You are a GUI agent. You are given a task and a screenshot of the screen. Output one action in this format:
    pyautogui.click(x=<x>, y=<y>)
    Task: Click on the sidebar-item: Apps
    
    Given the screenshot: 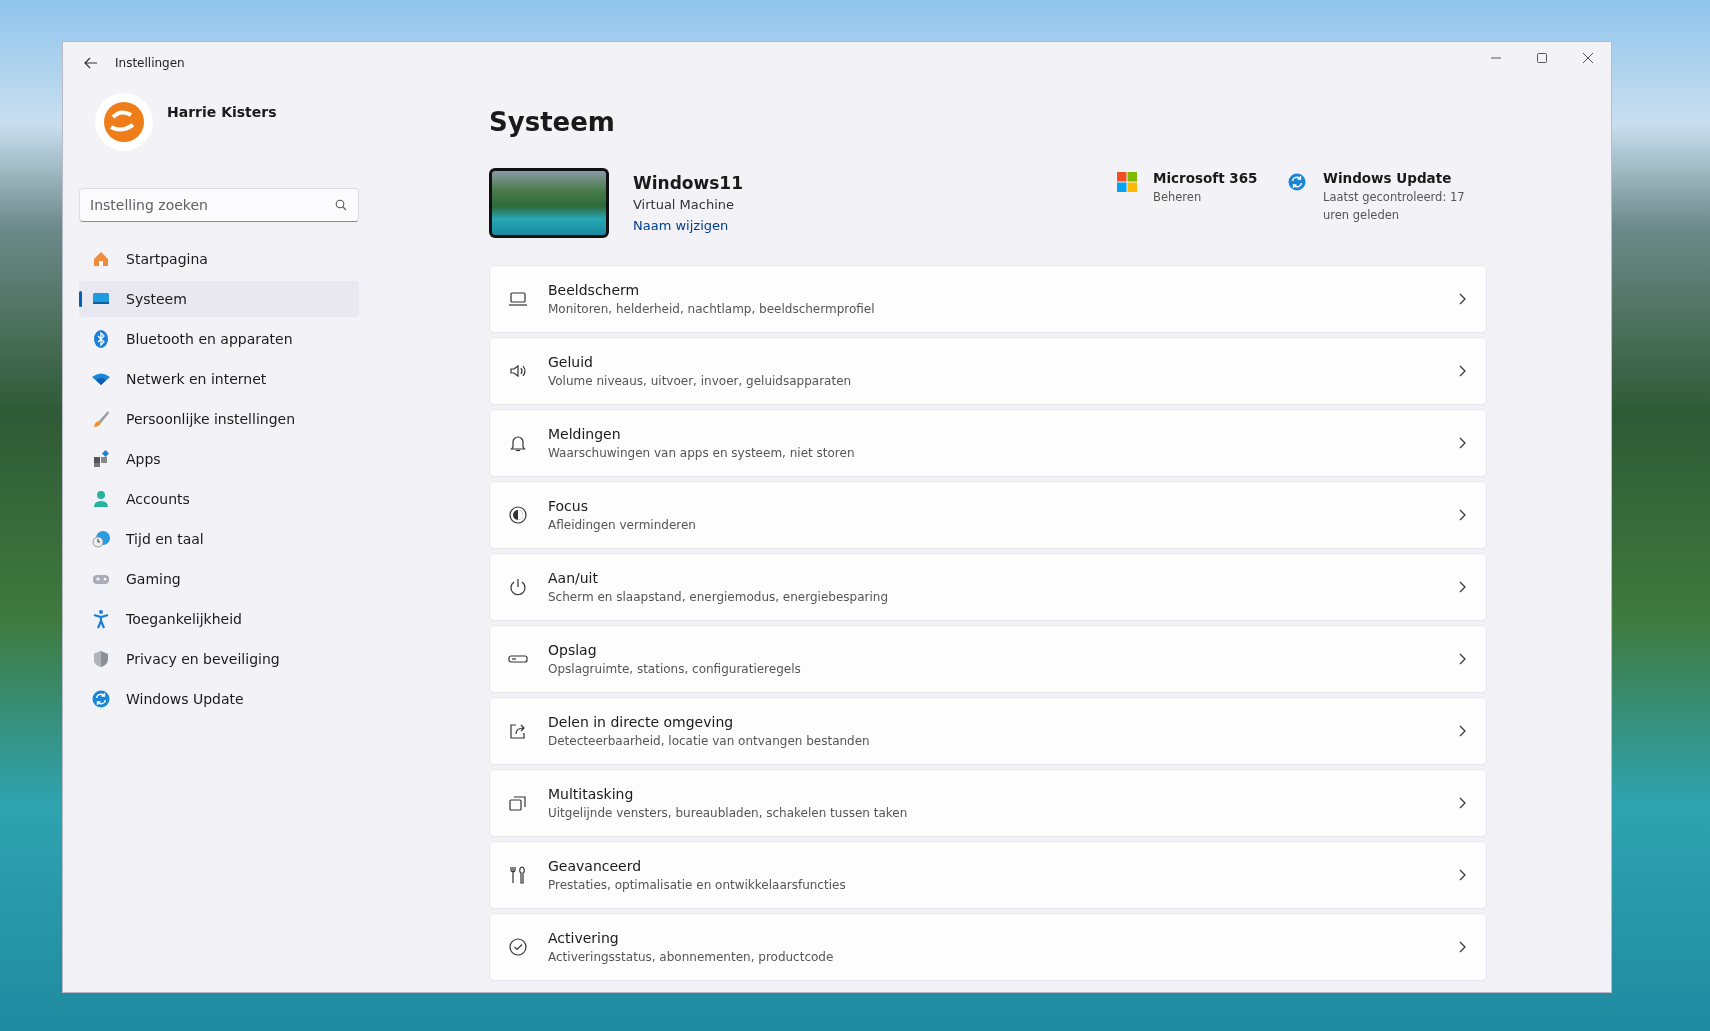 What is the action you would take?
    pyautogui.click(x=219, y=459)
    